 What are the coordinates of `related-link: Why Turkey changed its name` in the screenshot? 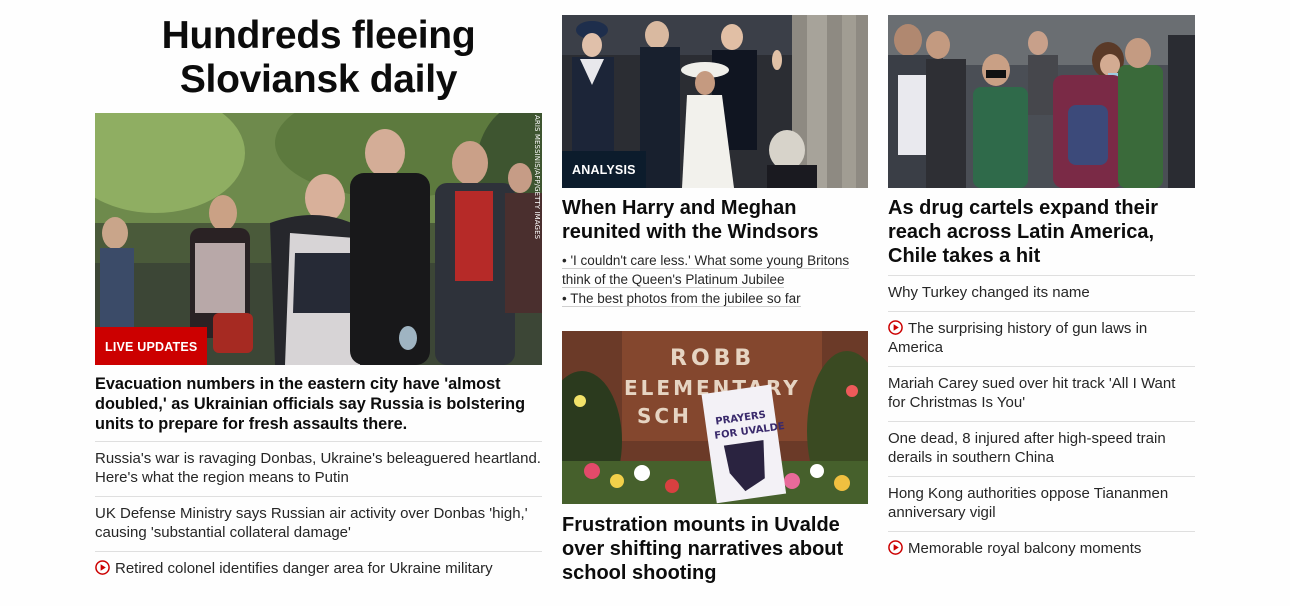 It's located at (989, 292).